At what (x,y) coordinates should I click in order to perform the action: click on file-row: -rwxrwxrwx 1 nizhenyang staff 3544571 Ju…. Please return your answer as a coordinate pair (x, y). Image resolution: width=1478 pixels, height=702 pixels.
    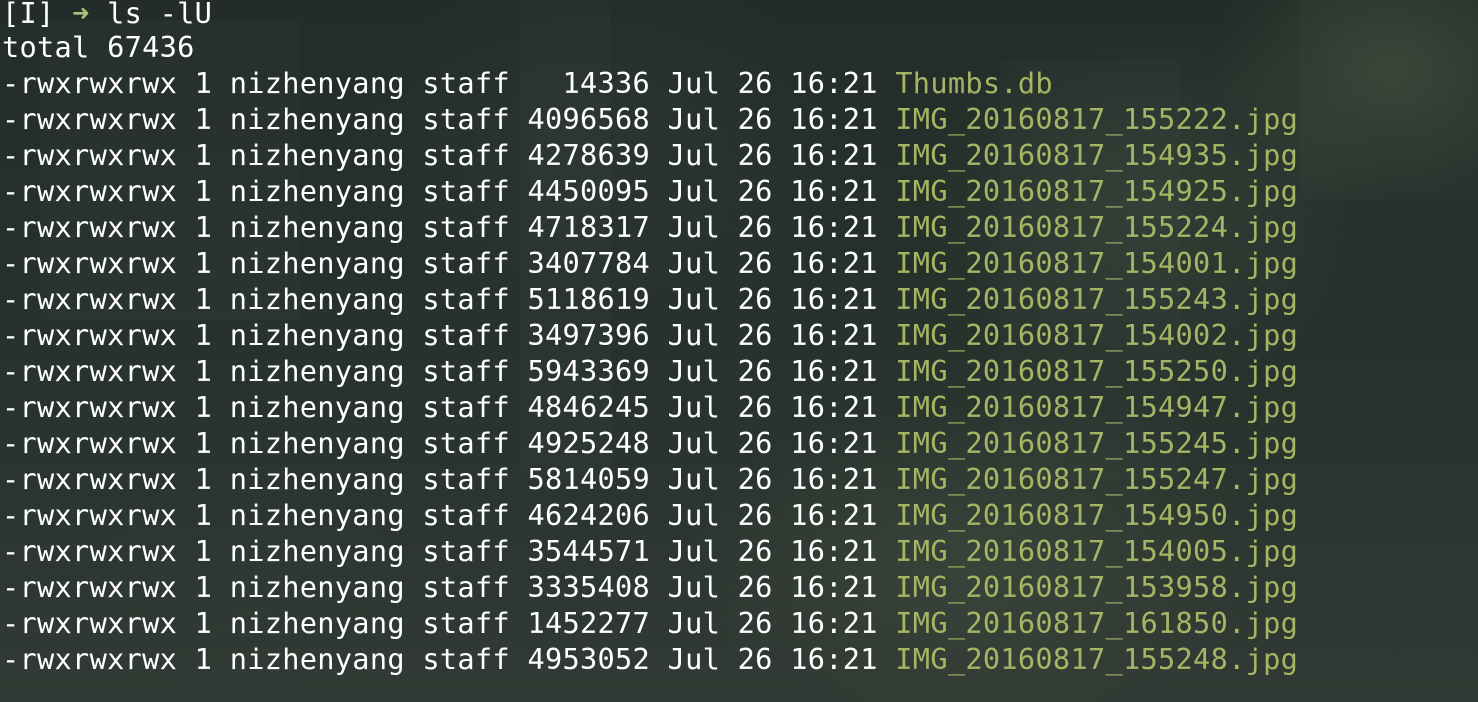
    Looking at the image, I should click on (650, 551).